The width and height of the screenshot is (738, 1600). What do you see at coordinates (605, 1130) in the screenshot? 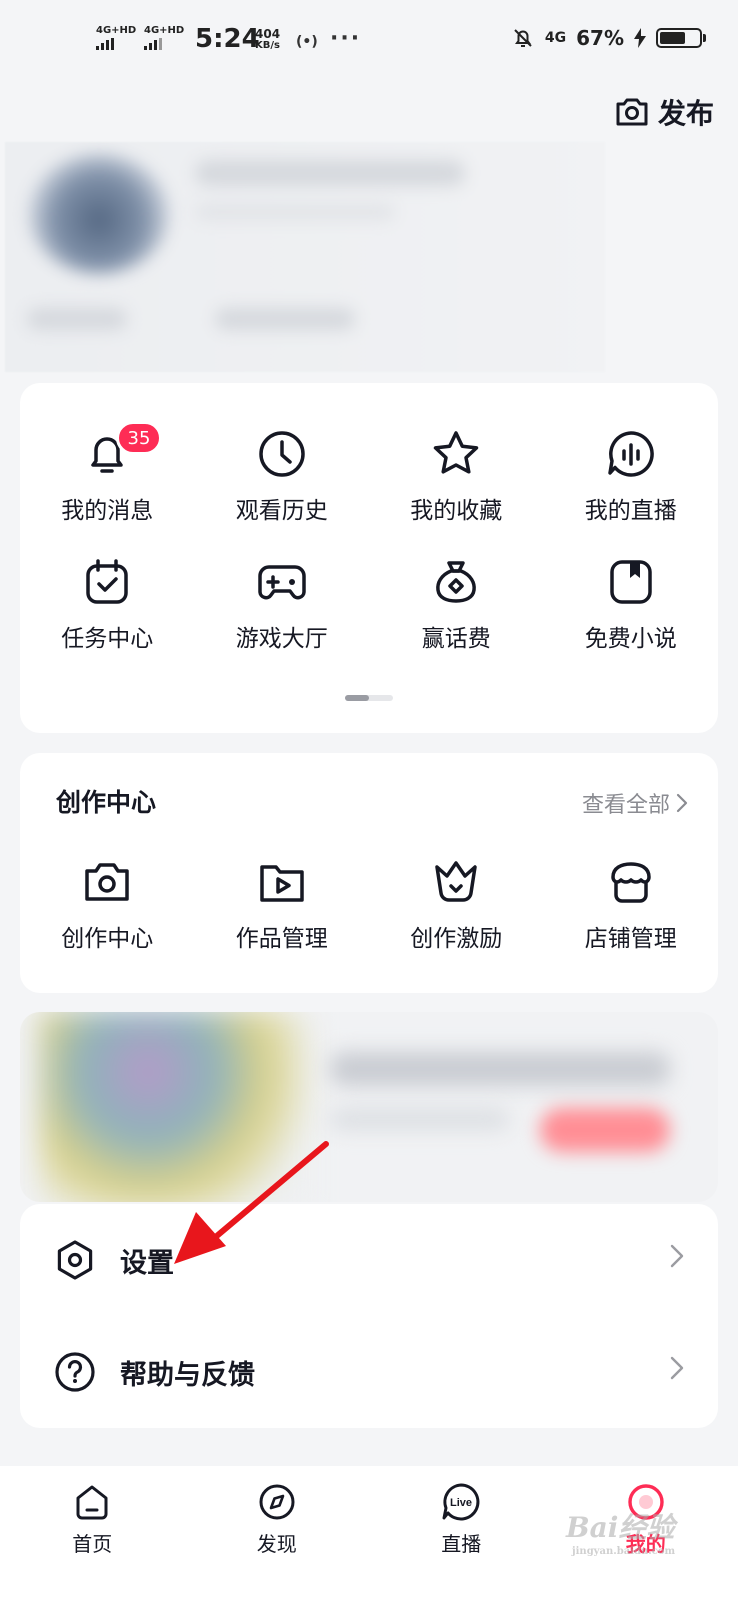
I see `banner-button-blurred` at bounding box center [605, 1130].